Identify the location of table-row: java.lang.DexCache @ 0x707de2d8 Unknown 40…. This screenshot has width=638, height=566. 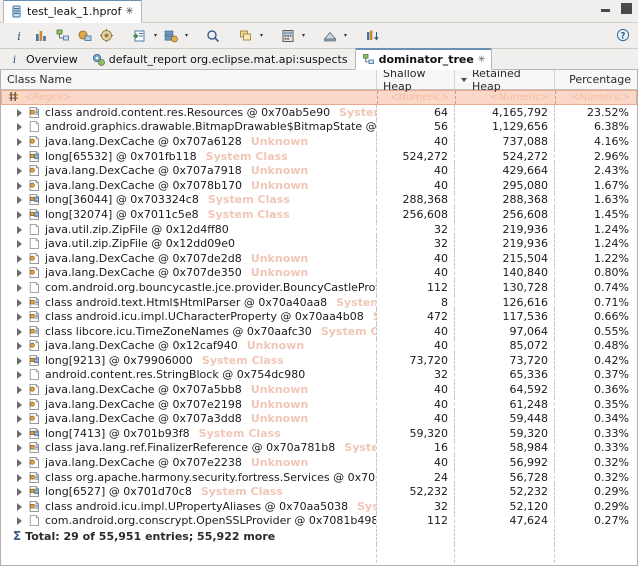
(319, 258).